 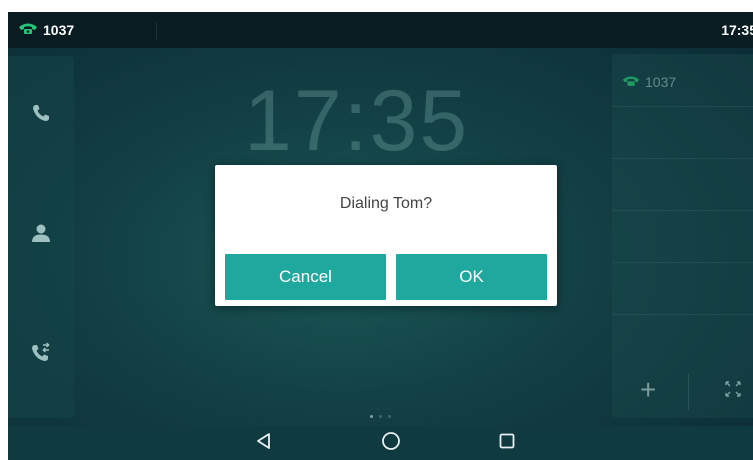 I want to click on phone-icon, so click(x=41, y=115).